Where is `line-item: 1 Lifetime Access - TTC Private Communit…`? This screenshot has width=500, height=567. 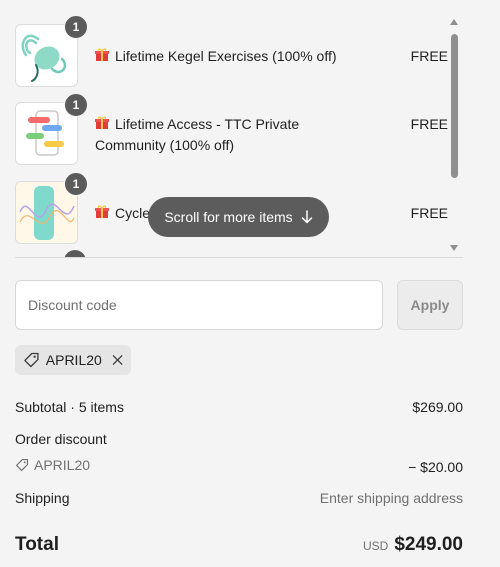 line-item: 1 Lifetime Access - TTC Private Communit… is located at coordinates (231, 129).